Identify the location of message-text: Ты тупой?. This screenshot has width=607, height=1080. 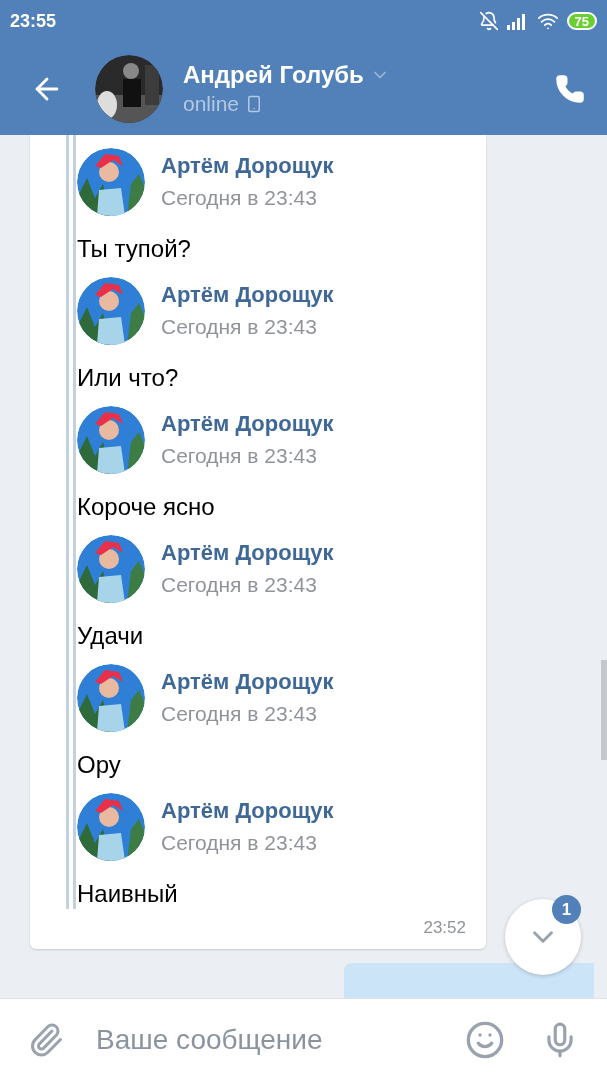
(134, 249).